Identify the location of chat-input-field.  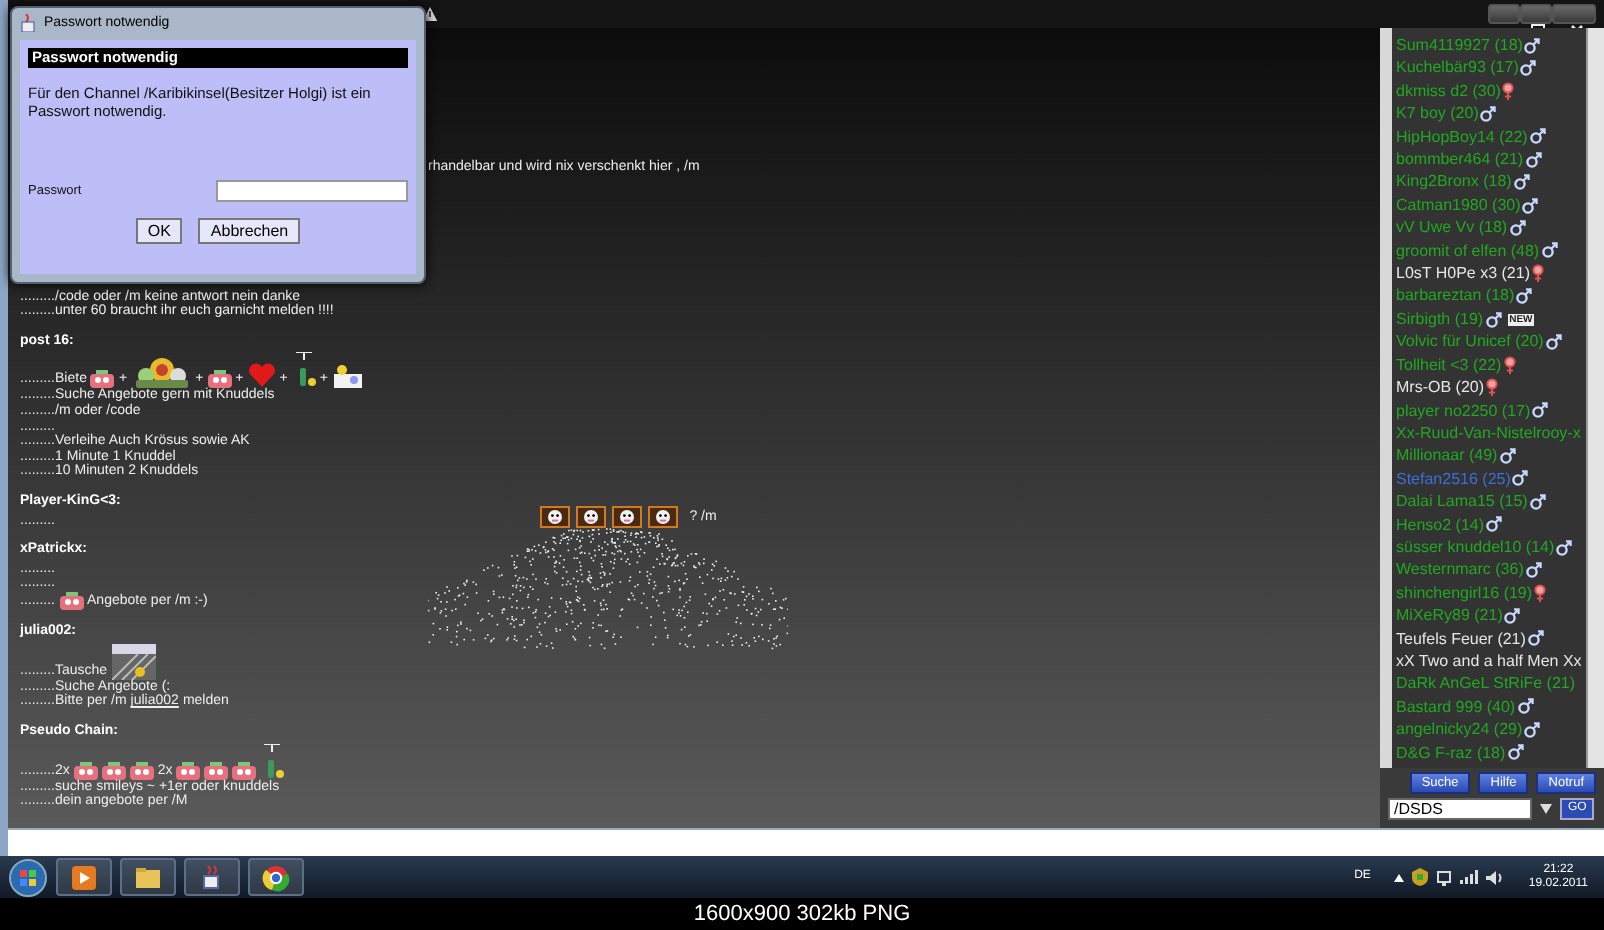
(806, 842).